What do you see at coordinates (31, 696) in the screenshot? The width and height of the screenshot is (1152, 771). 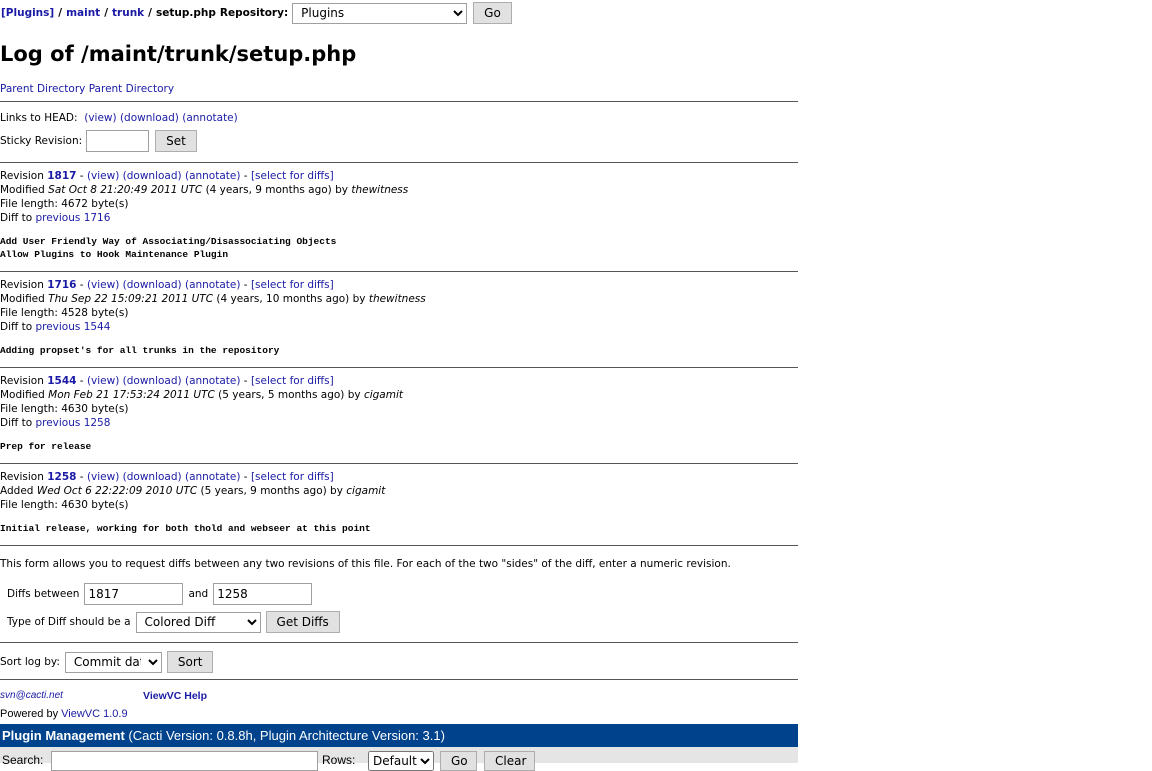 I see `email-link: svn@cacti.net` at bounding box center [31, 696].